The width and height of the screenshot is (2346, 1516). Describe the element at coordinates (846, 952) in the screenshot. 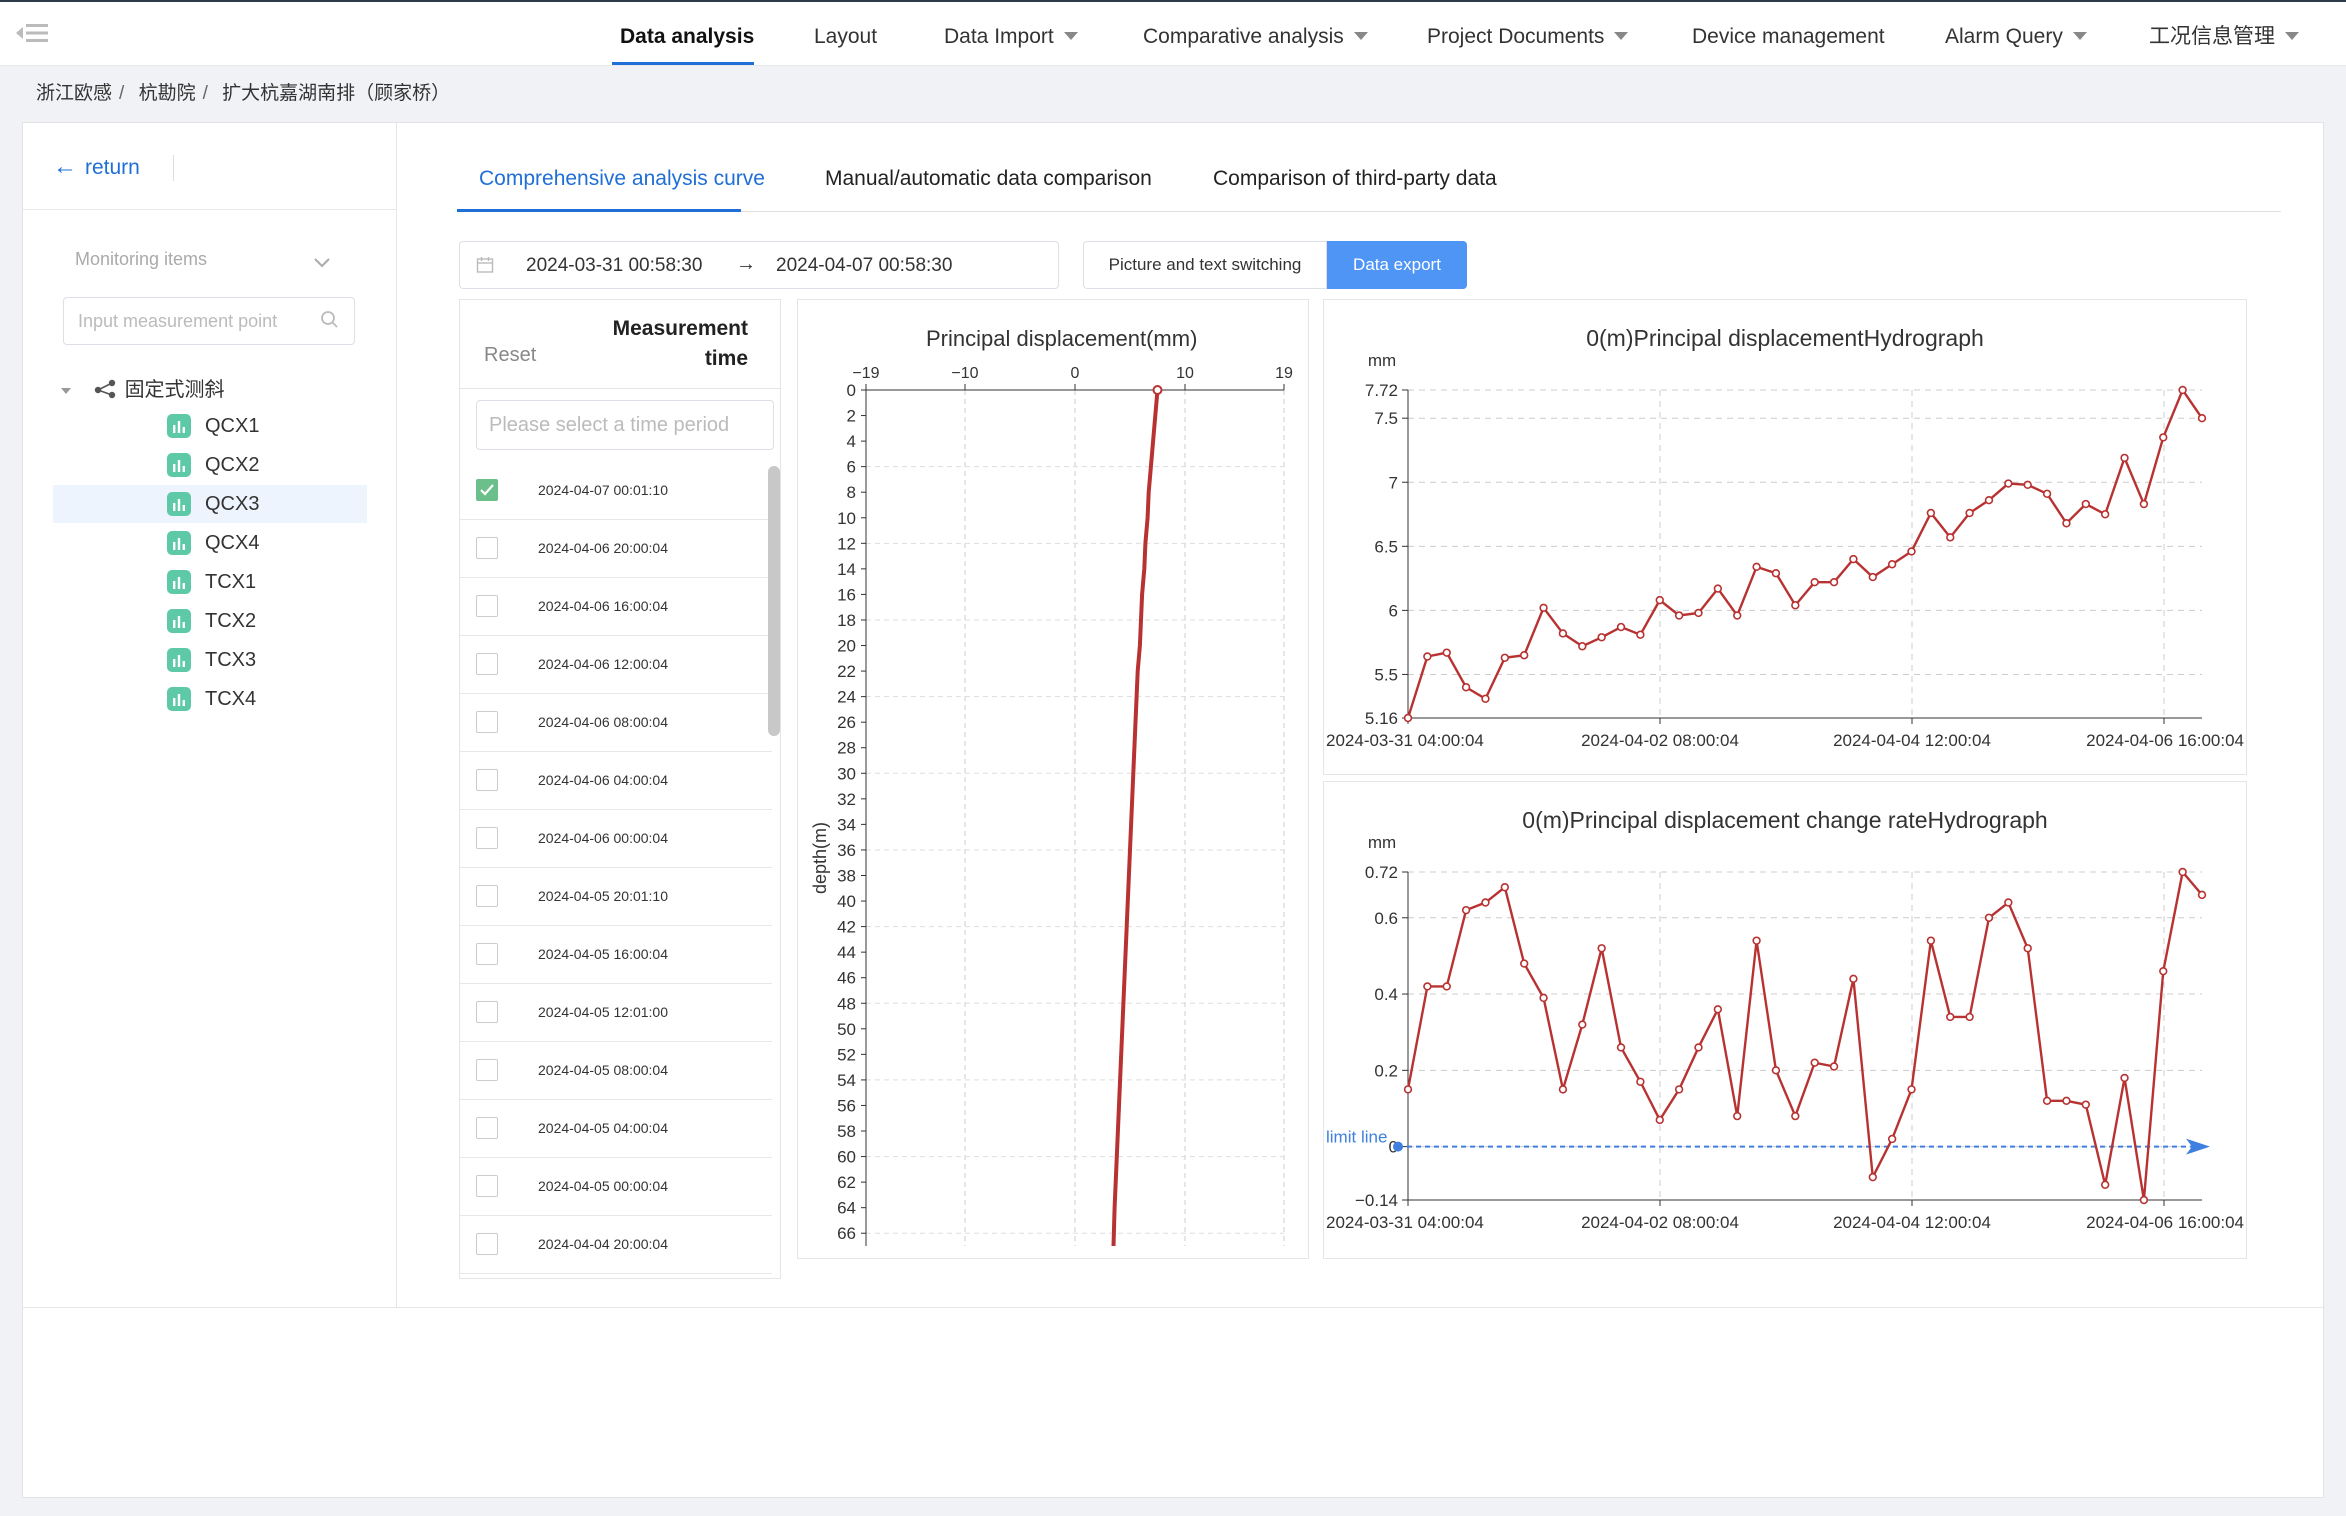

I see `y-tick-label: 44` at that location.